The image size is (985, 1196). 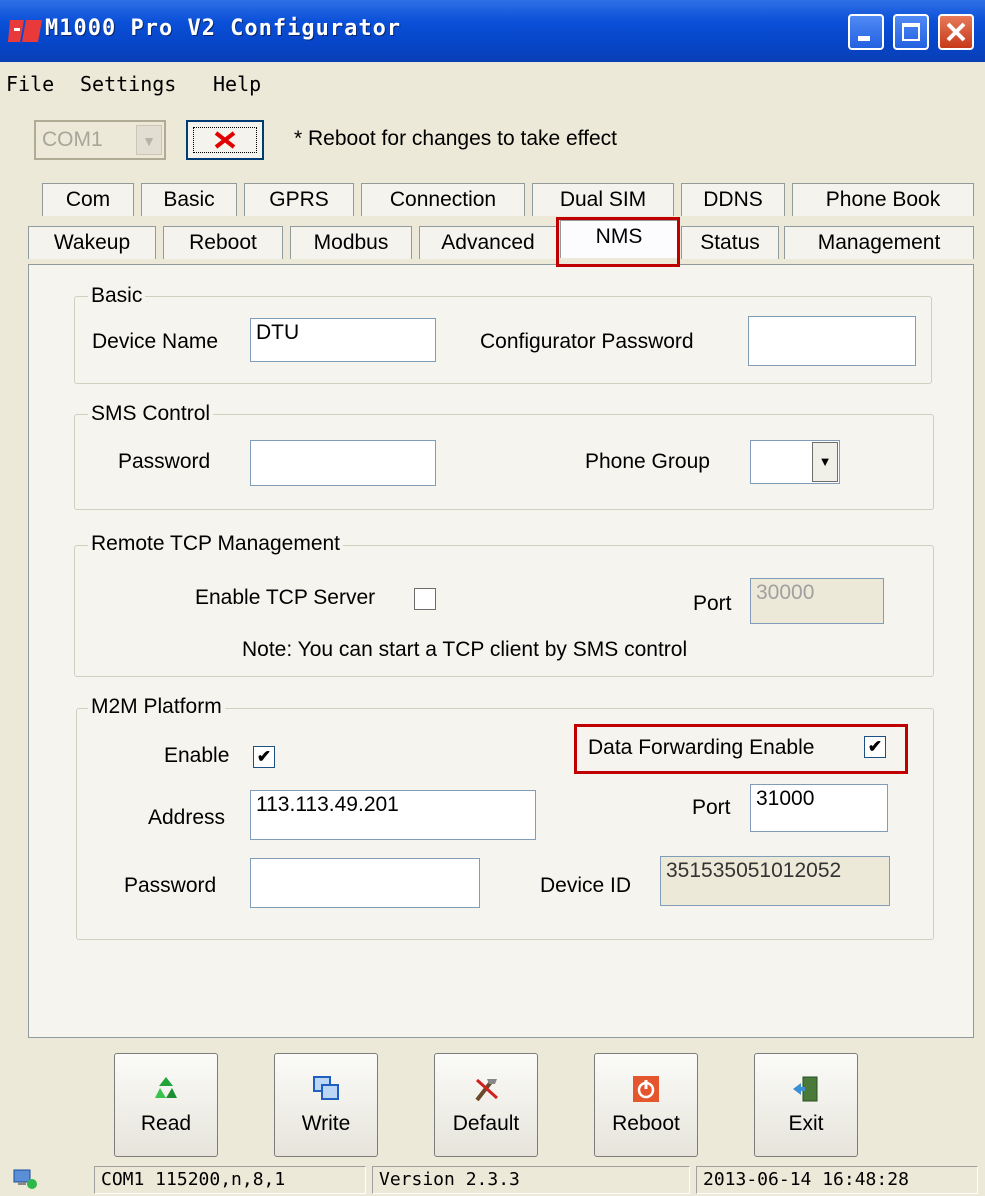 What do you see at coordinates (443, 199) in the screenshot?
I see `tab-connection: Connection` at bounding box center [443, 199].